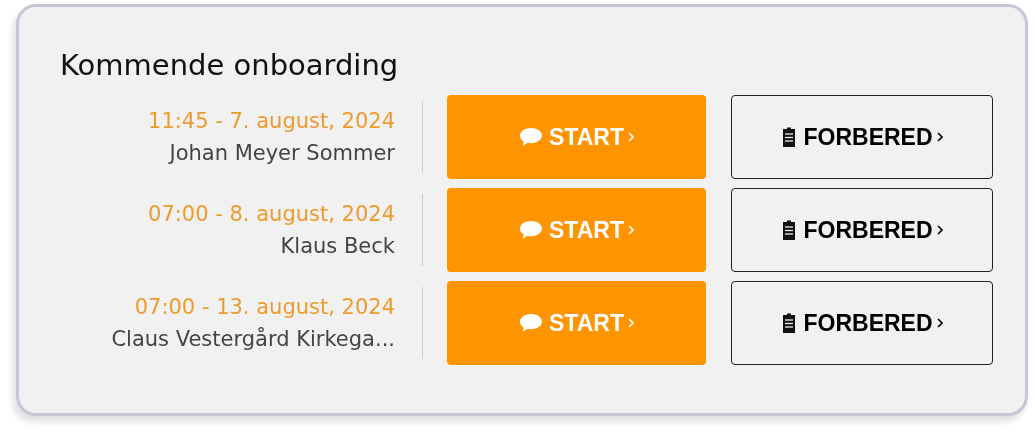 This screenshot has width=1035, height=437. I want to click on person-name: Johan Meyer Sommer, so click(282, 153).